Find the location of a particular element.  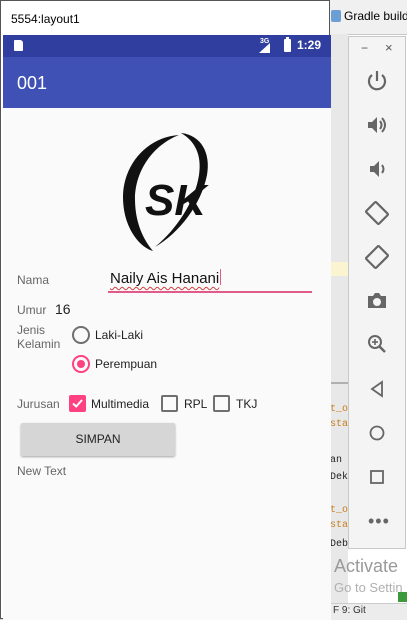

emulator-title: 5554:layout1 is located at coordinates (45, 19).